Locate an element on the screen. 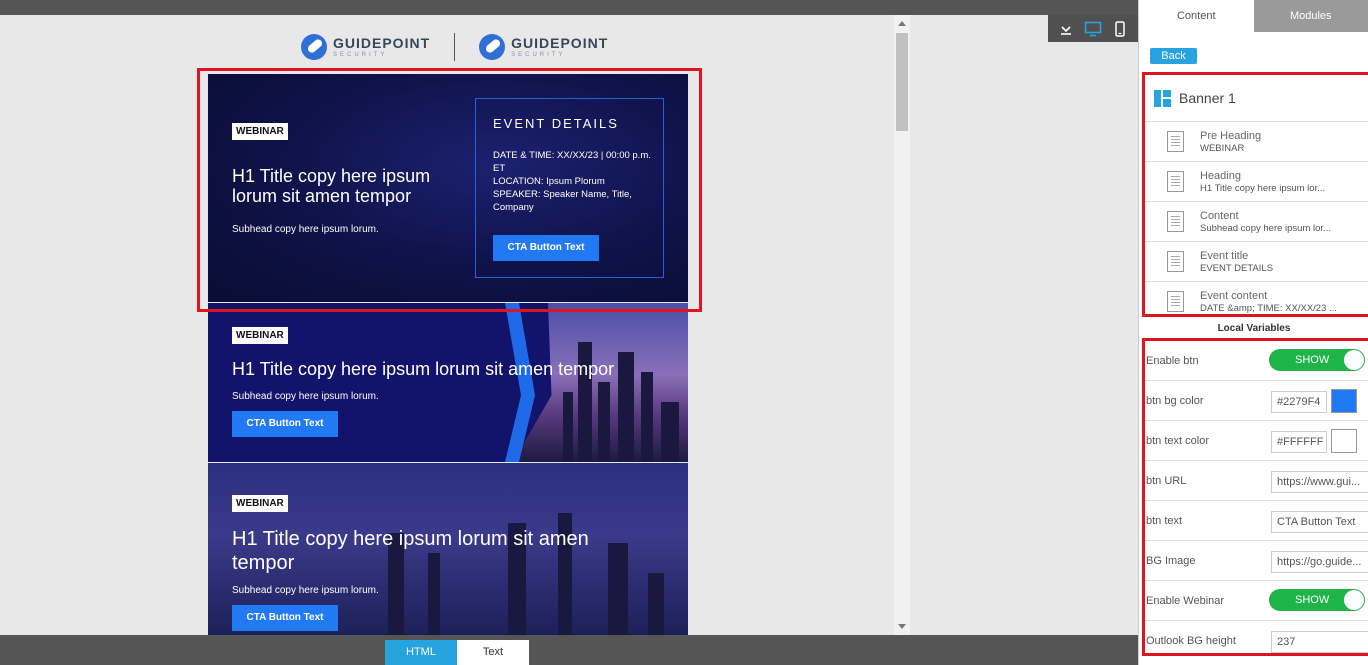 The width and height of the screenshot is (1368, 665). scroll-thumb is located at coordinates (902, 82).